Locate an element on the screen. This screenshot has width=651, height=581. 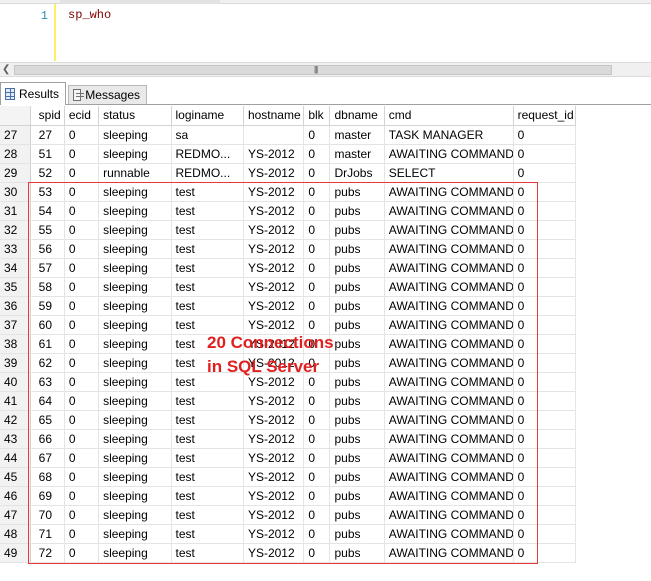
cell-spid: 51 is located at coordinates (47, 154).